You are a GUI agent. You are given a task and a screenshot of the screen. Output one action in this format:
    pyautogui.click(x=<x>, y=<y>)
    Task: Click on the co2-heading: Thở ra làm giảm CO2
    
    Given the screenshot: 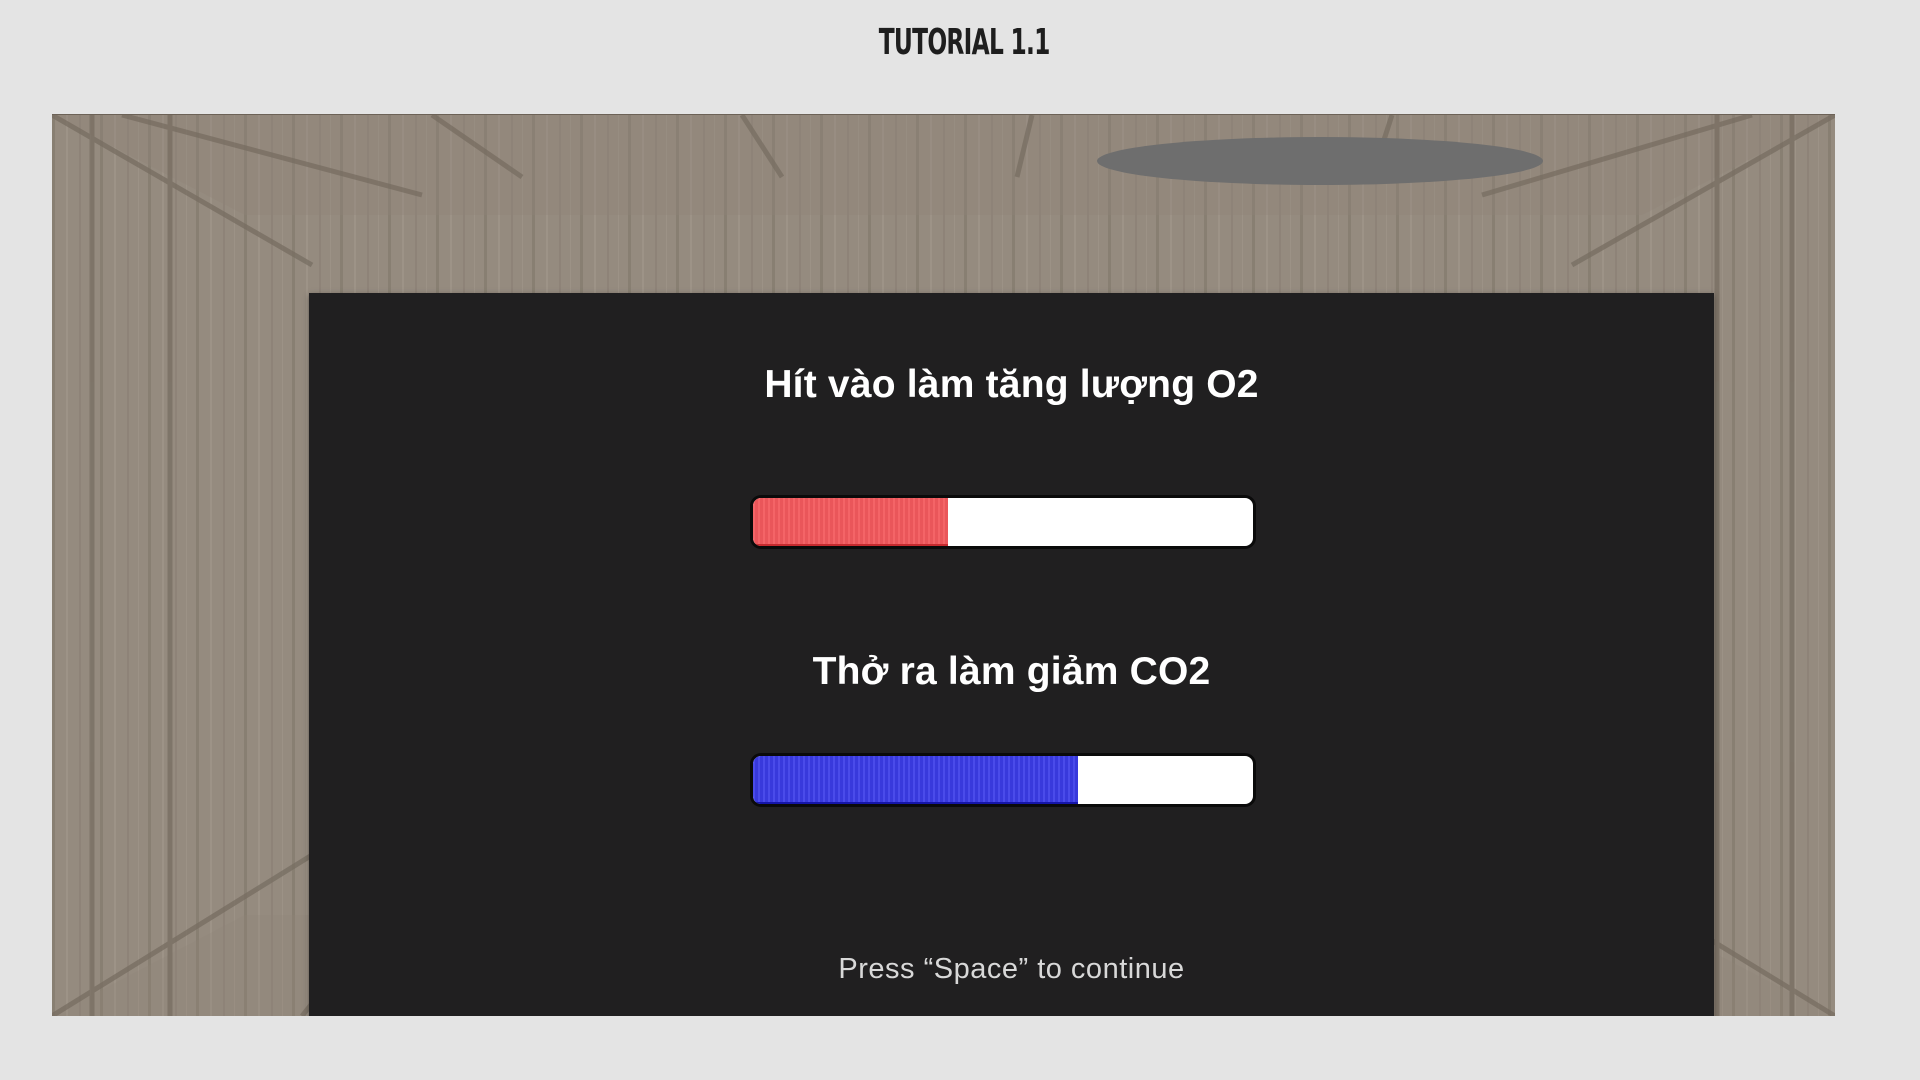 What is the action you would take?
    pyautogui.click(x=1011, y=671)
    